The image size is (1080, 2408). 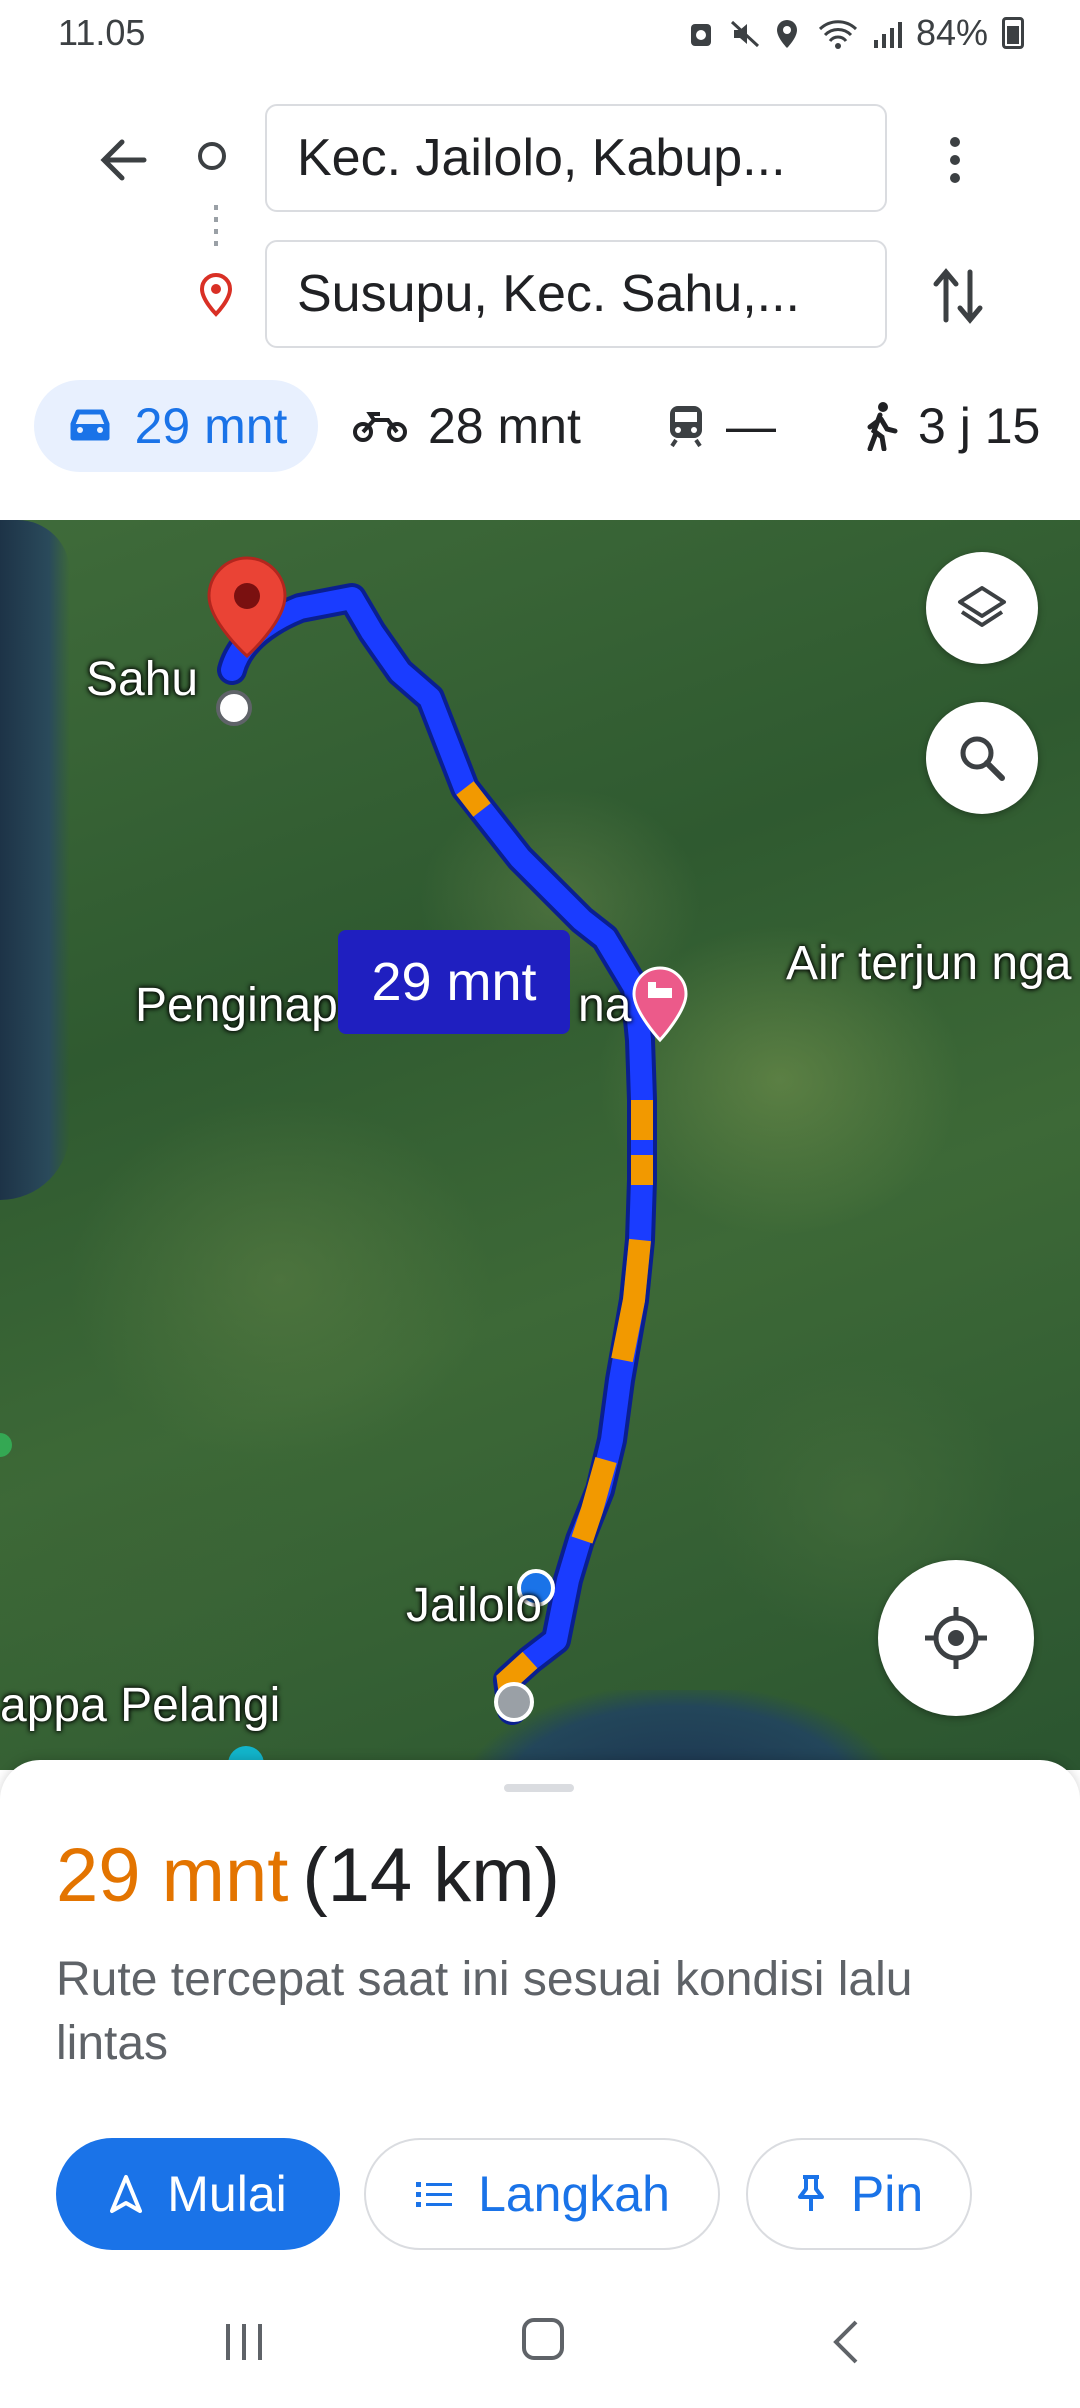 What do you see at coordinates (574, 2194) in the screenshot?
I see `steps-label: Langkah` at bounding box center [574, 2194].